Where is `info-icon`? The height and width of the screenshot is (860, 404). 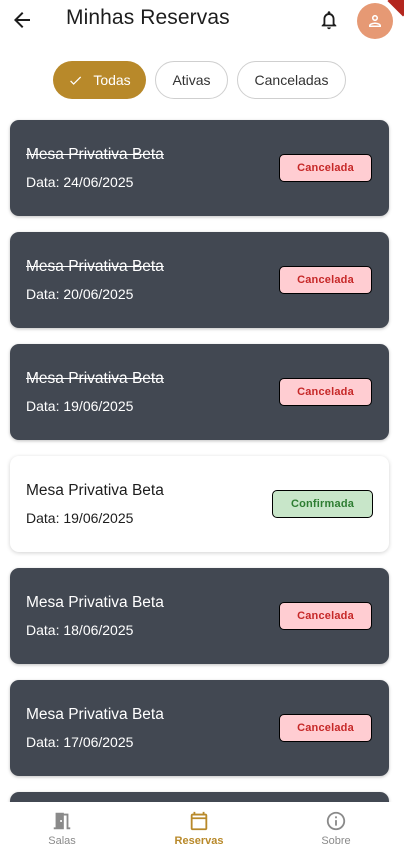 info-icon is located at coordinates (336, 821).